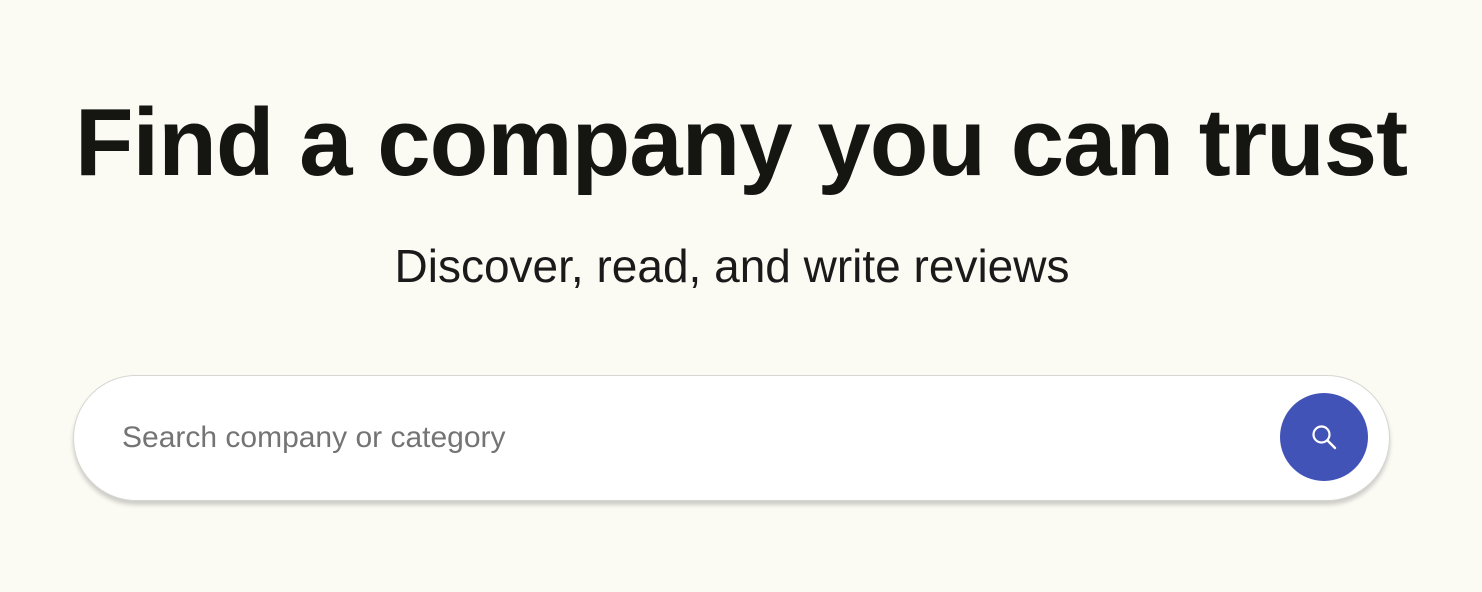 Image resolution: width=1482 pixels, height=592 pixels. Describe the element at coordinates (732, 266) in the screenshot. I see `hero-subtitle: Discover, read, and write reviews` at that location.